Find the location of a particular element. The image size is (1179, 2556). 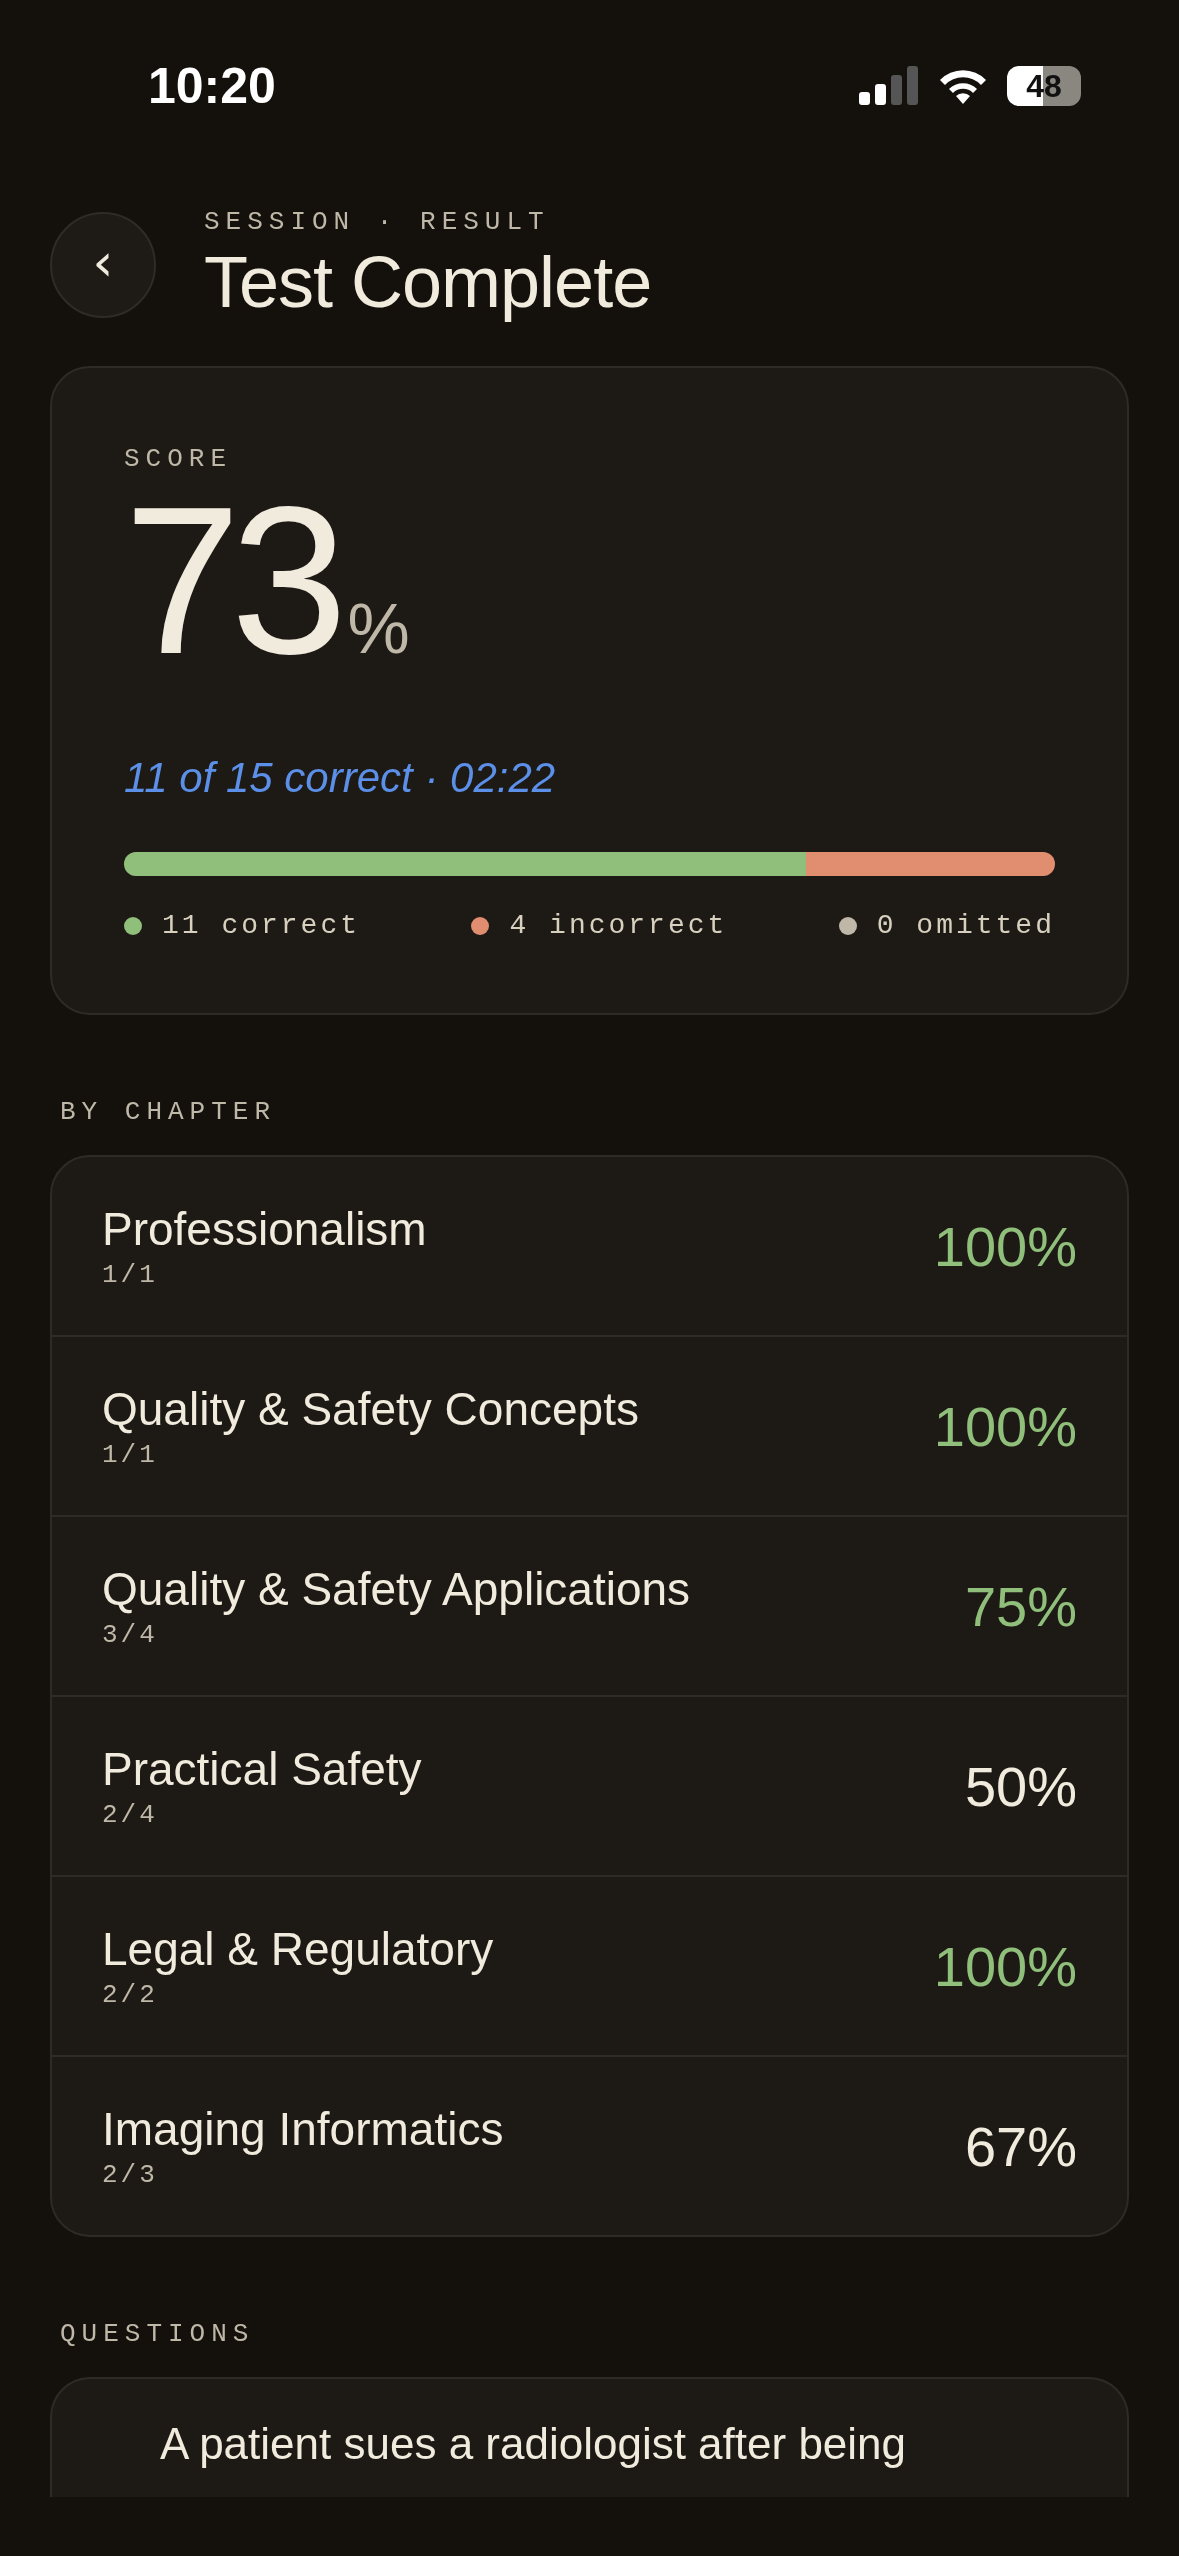

page-title: Test Complete is located at coordinates (428, 282).